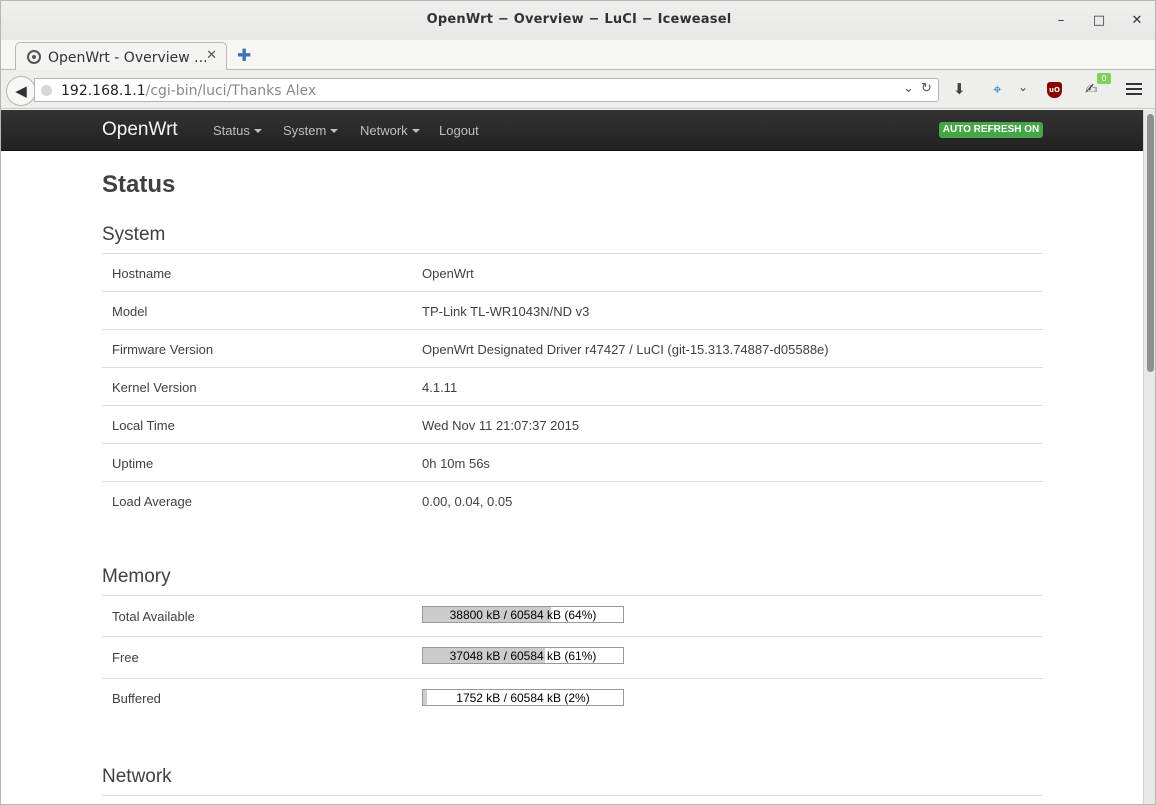  What do you see at coordinates (139, 184) in the screenshot?
I see `page-title: Status` at bounding box center [139, 184].